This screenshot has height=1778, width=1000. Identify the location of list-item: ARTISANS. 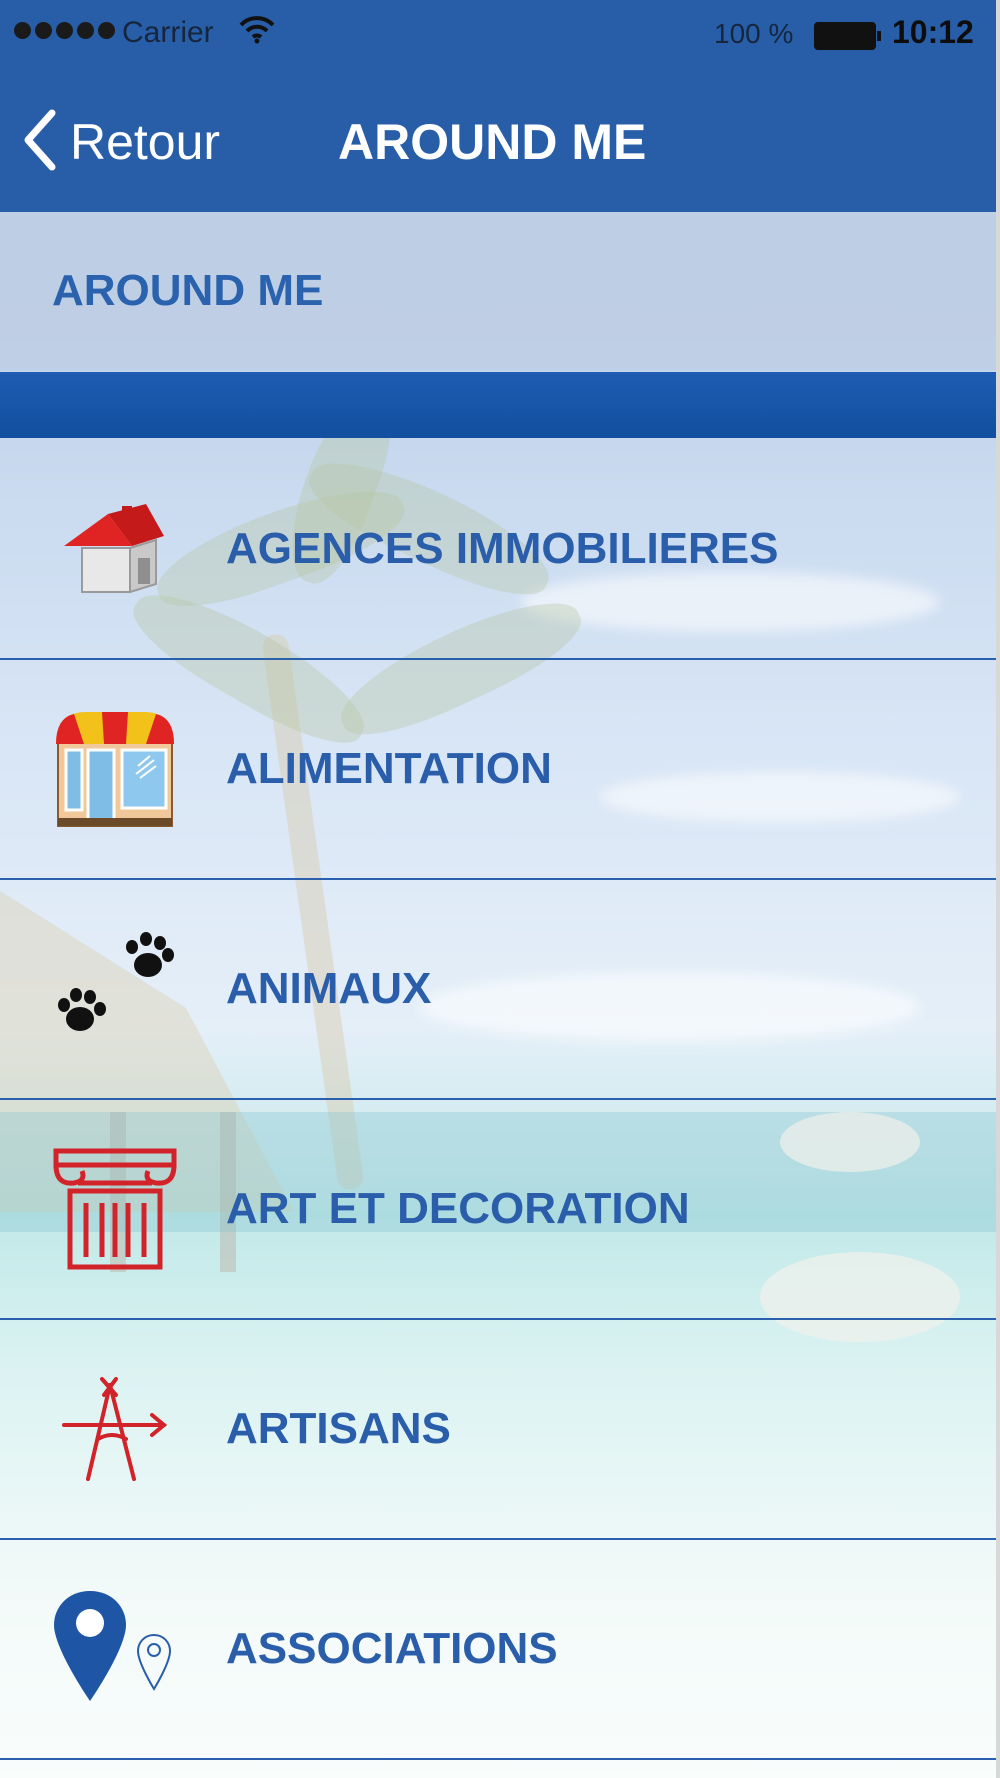
(498, 1430).